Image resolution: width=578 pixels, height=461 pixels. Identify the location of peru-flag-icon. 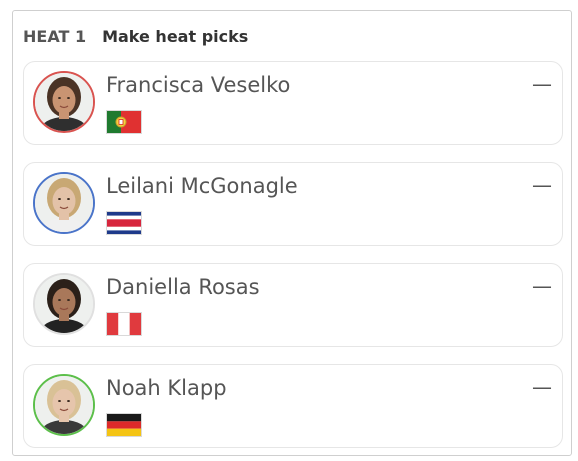
(124, 324).